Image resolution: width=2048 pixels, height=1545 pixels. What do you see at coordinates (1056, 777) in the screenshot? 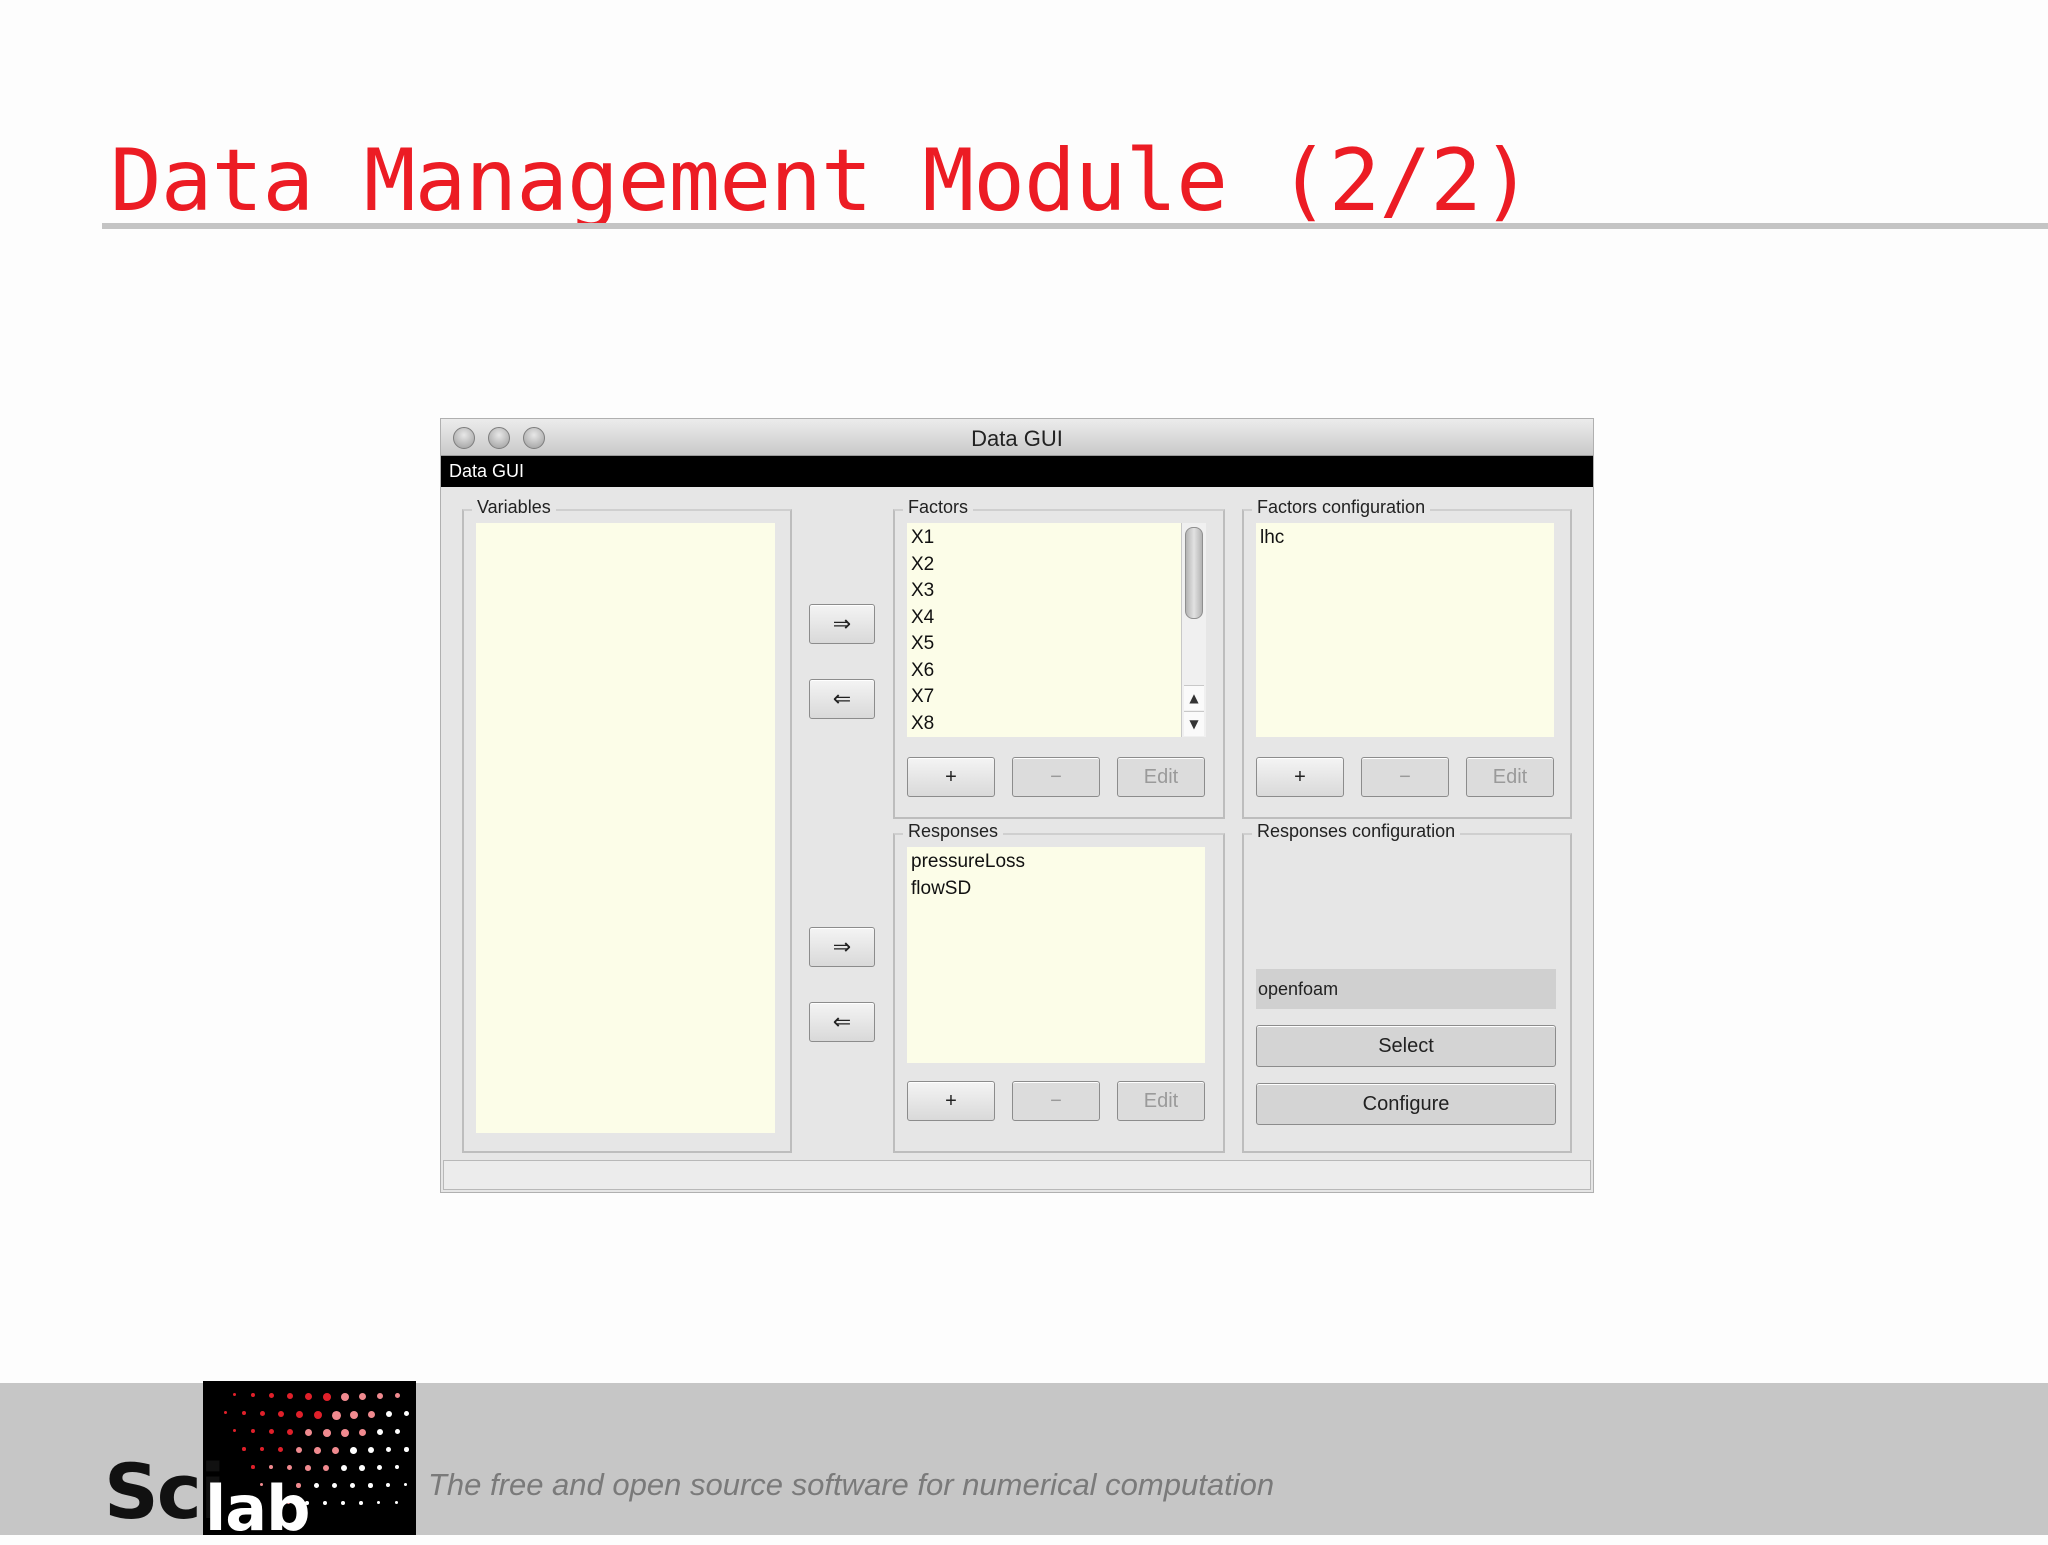
I see `remove-factor-button: −` at bounding box center [1056, 777].